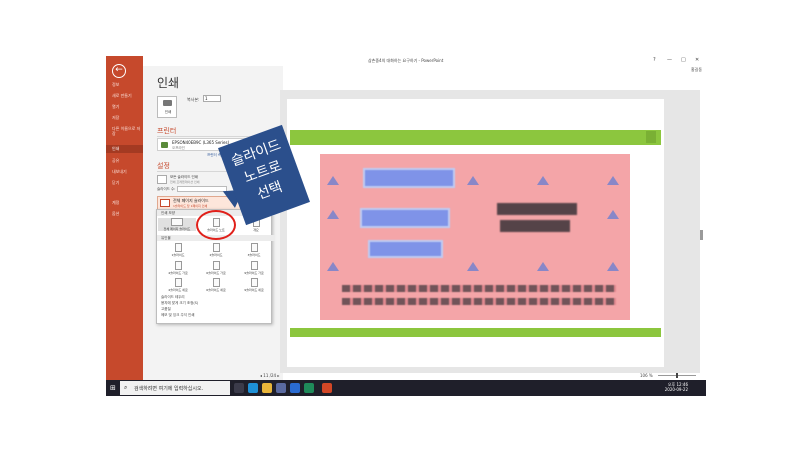  Describe the element at coordinates (683, 60) in the screenshot. I see `maximize-icon: □` at that location.